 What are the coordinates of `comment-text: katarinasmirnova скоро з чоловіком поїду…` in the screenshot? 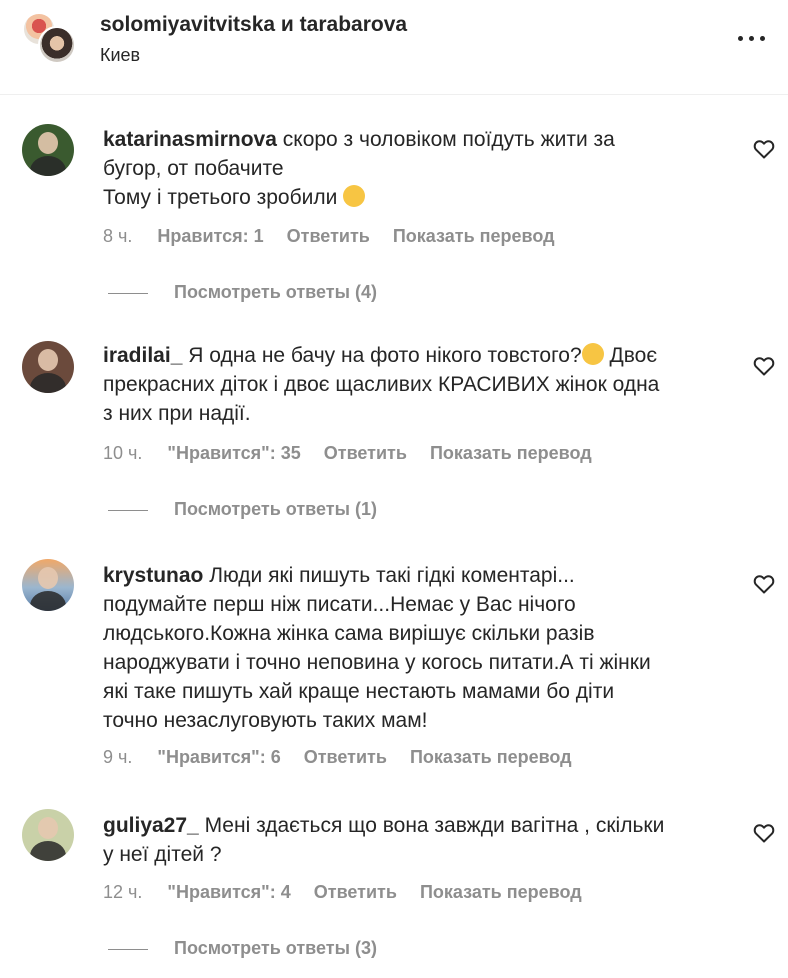 It's located at (359, 168).